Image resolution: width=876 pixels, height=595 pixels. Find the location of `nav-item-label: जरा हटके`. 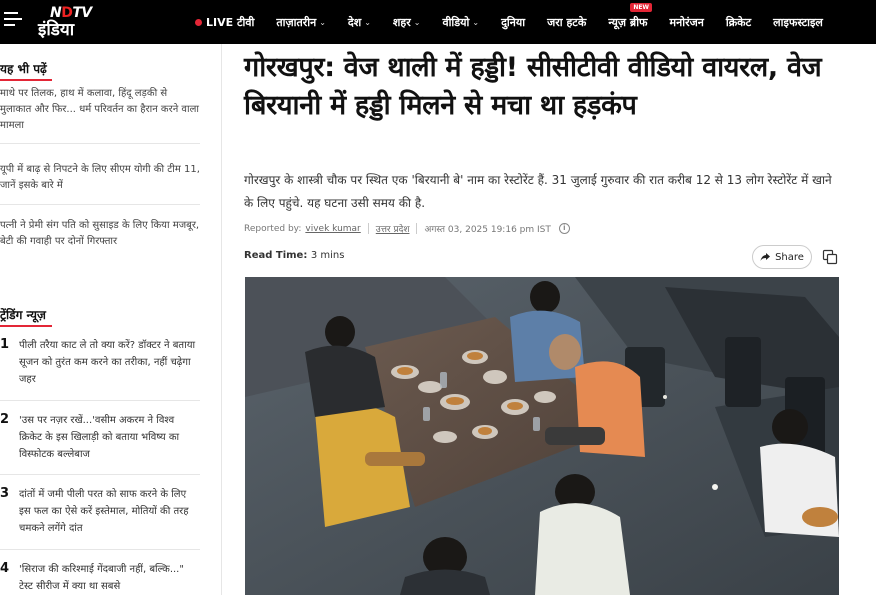

nav-item-label: जरा हटके is located at coordinates (567, 22).